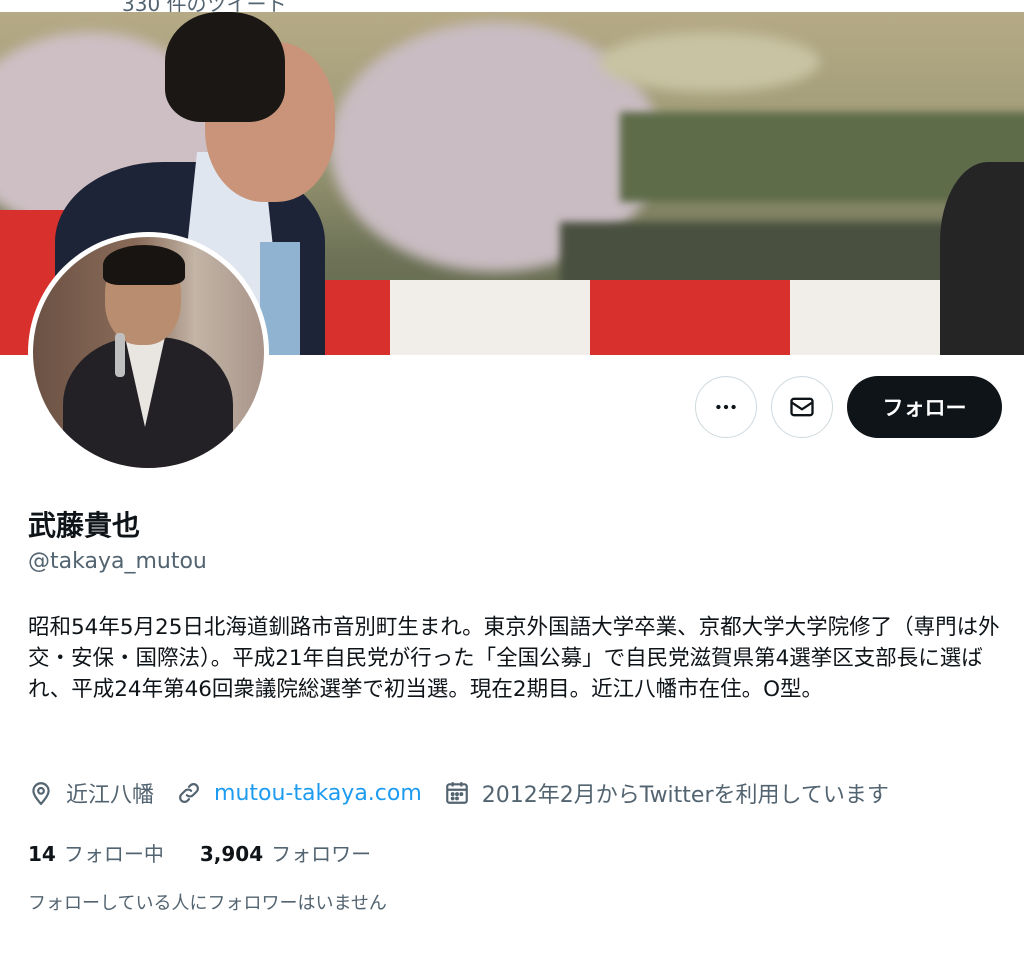  Describe the element at coordinates (321, 854) in the screenshot. I see `followers-label: フォロワー` at that location.